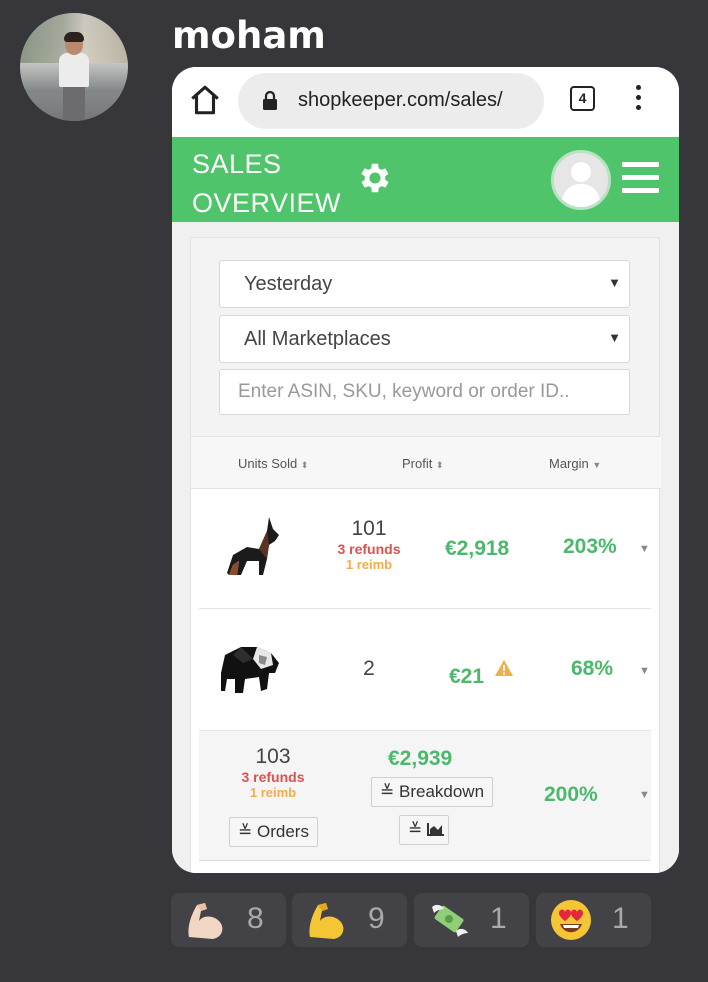  I want to click on chart-toggle-button: ≚, so click(424, 830).